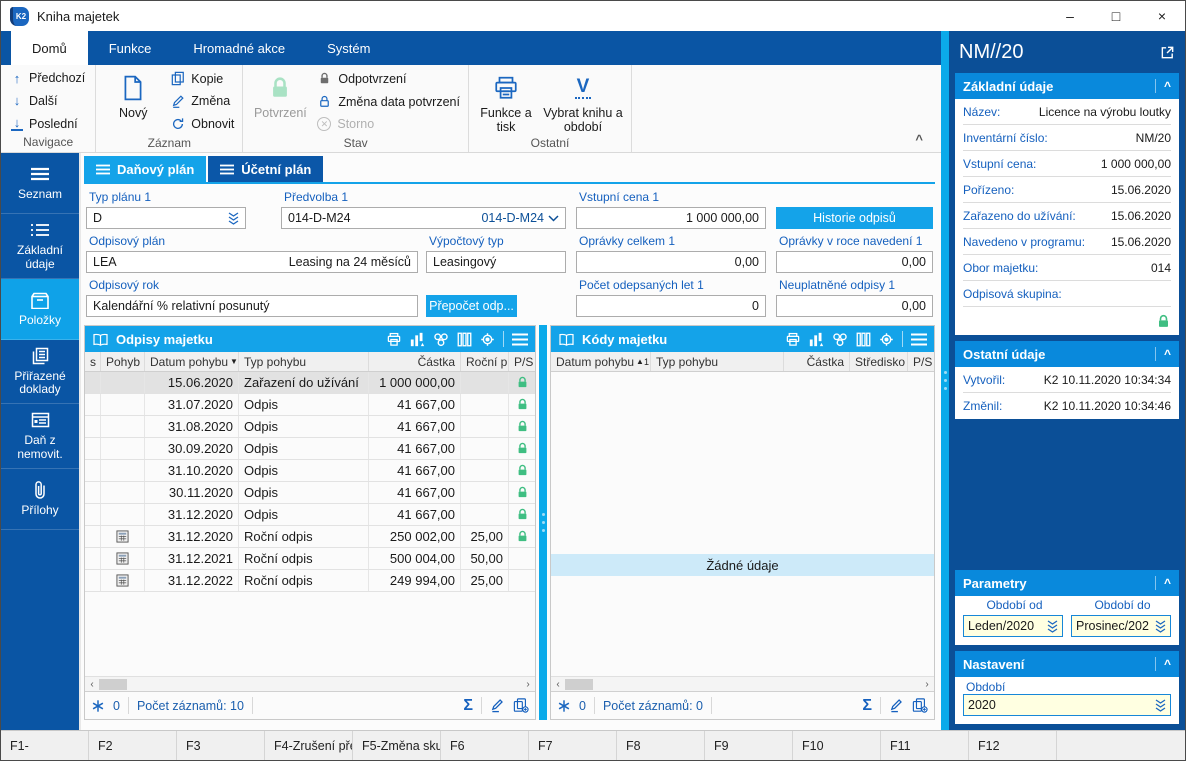 This screenshot has height=761, width=1186. What do you see at coordinates (583, 102) in the screenshot?
I see `select-book-period-button: V Vybrat knihu a období` at bounding box center [583, 102].